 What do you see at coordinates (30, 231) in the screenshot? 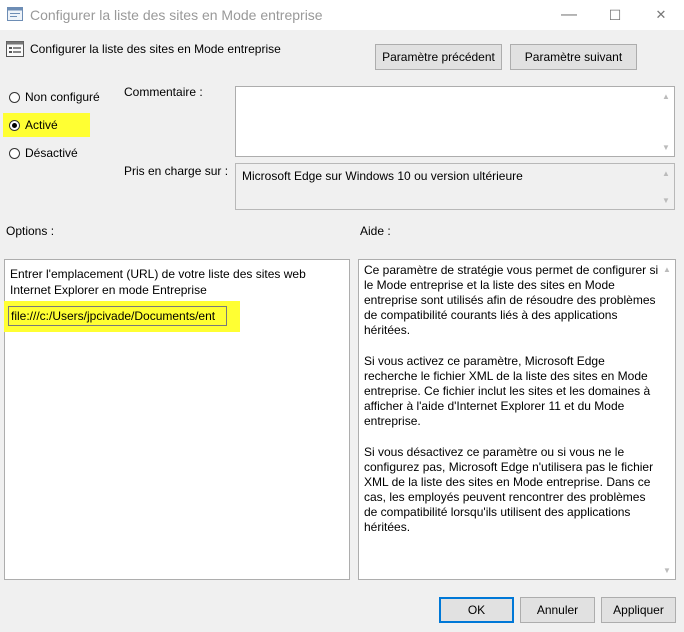
I see `options-label: Options :` at bounding box center [30, 231].